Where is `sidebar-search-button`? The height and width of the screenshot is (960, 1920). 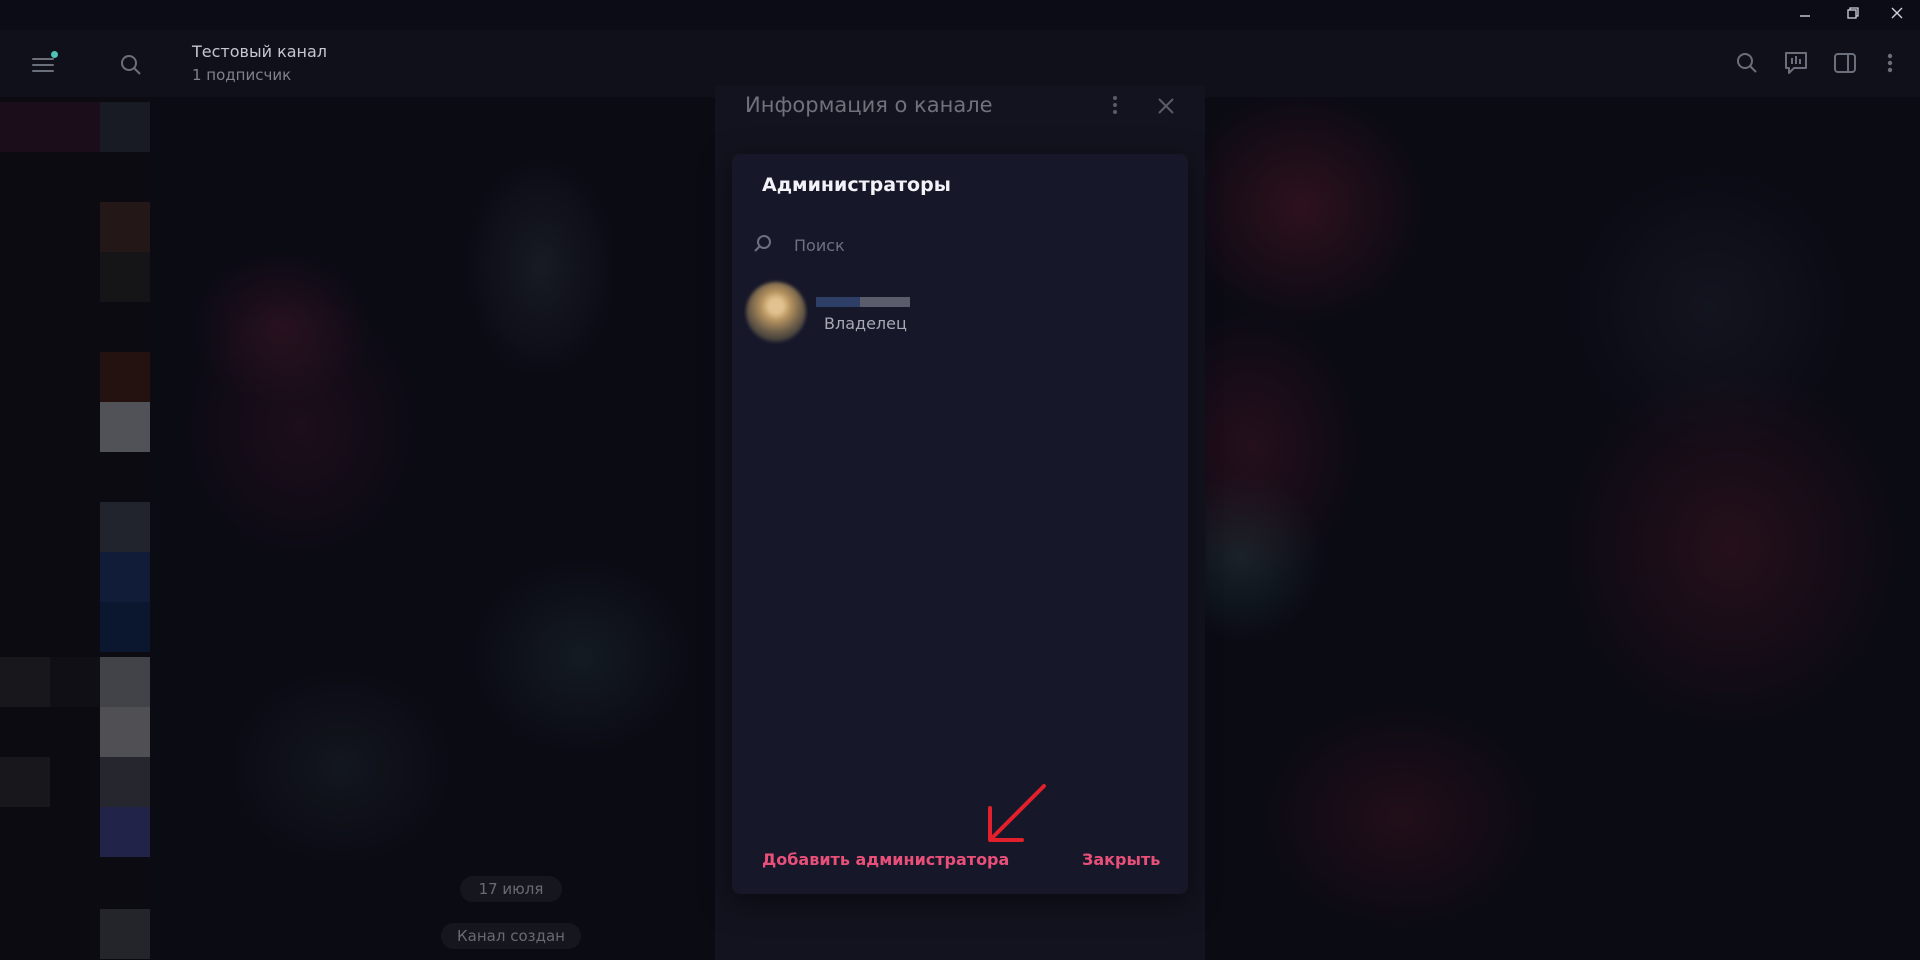 sidebar-search-button is located at coordinates (131, 65).